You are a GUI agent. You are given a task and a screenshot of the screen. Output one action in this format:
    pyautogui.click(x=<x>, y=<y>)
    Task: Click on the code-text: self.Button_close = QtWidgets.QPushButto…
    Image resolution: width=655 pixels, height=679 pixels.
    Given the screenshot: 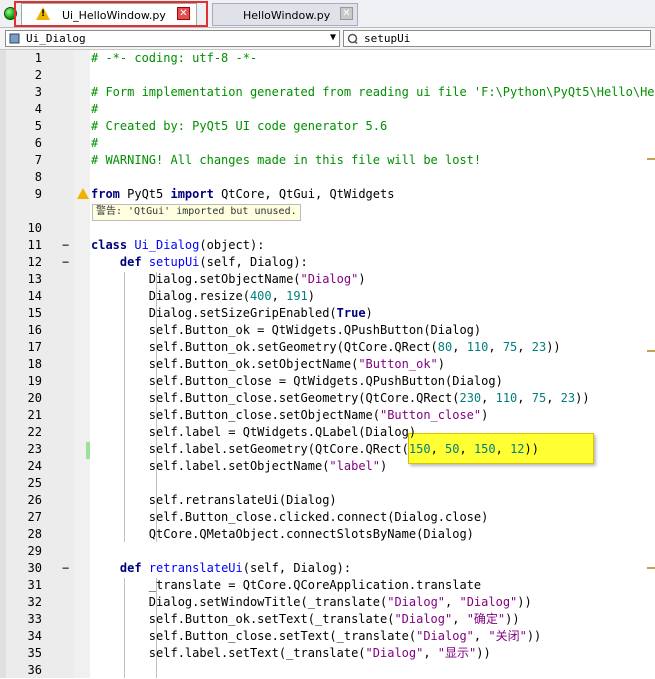 What is the action you would take?
    pyautogui.click(x=297, y=381)
    